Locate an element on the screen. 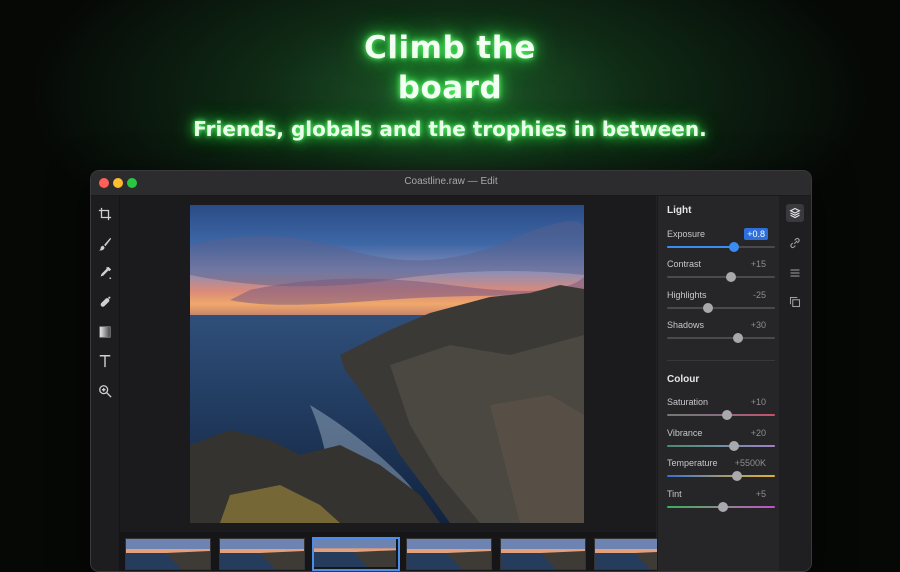 The image size is (900, 572). saturation-slider-handle is located at coordinates (727, 415).